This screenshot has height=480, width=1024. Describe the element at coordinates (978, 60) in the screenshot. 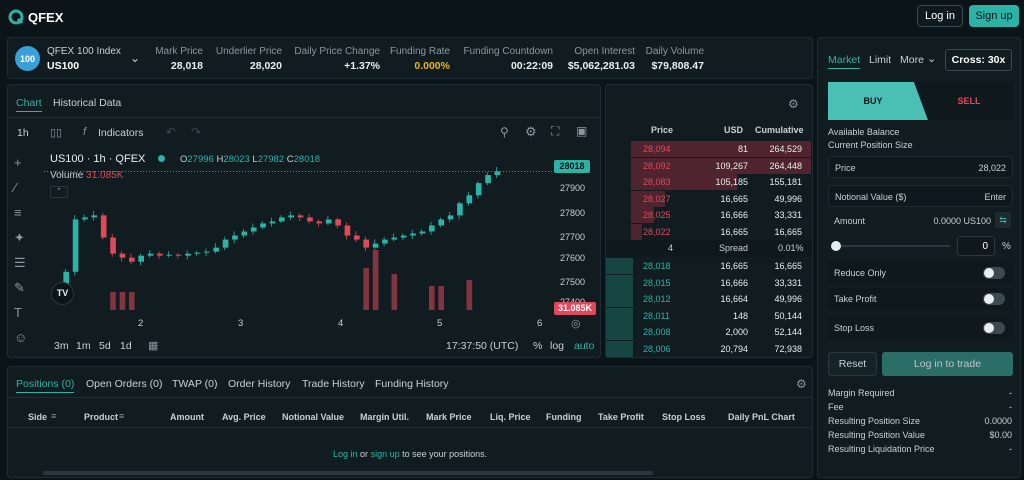

I see `leverage-button: Cross: 30x` at that location.